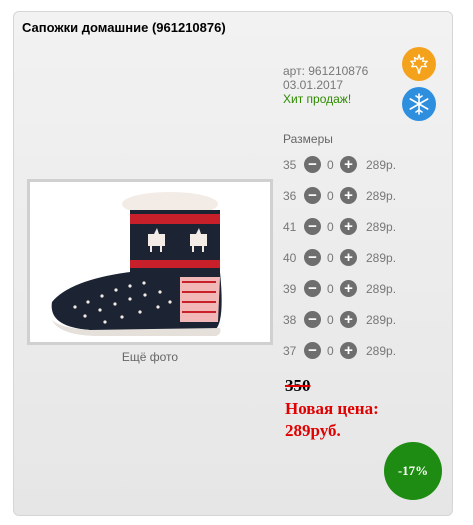 The height and width of the screenshot is (525, 473). Describe the element at coordinates (308, 139) in the screenshot. I see `sizes-heading: Размеры` at that location.